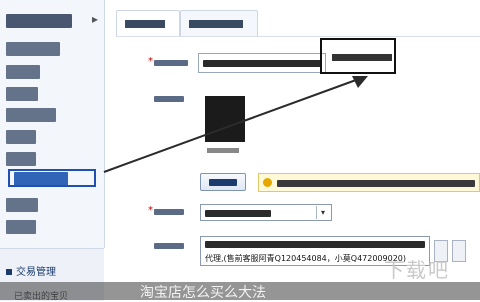 The height and width of the screenshot is (302, 480). What do you see at coordinates (203, 293) in the screenshot?
I see `caption-text: 淘宝店怎么买么大法` at bounding box center [203, 293].